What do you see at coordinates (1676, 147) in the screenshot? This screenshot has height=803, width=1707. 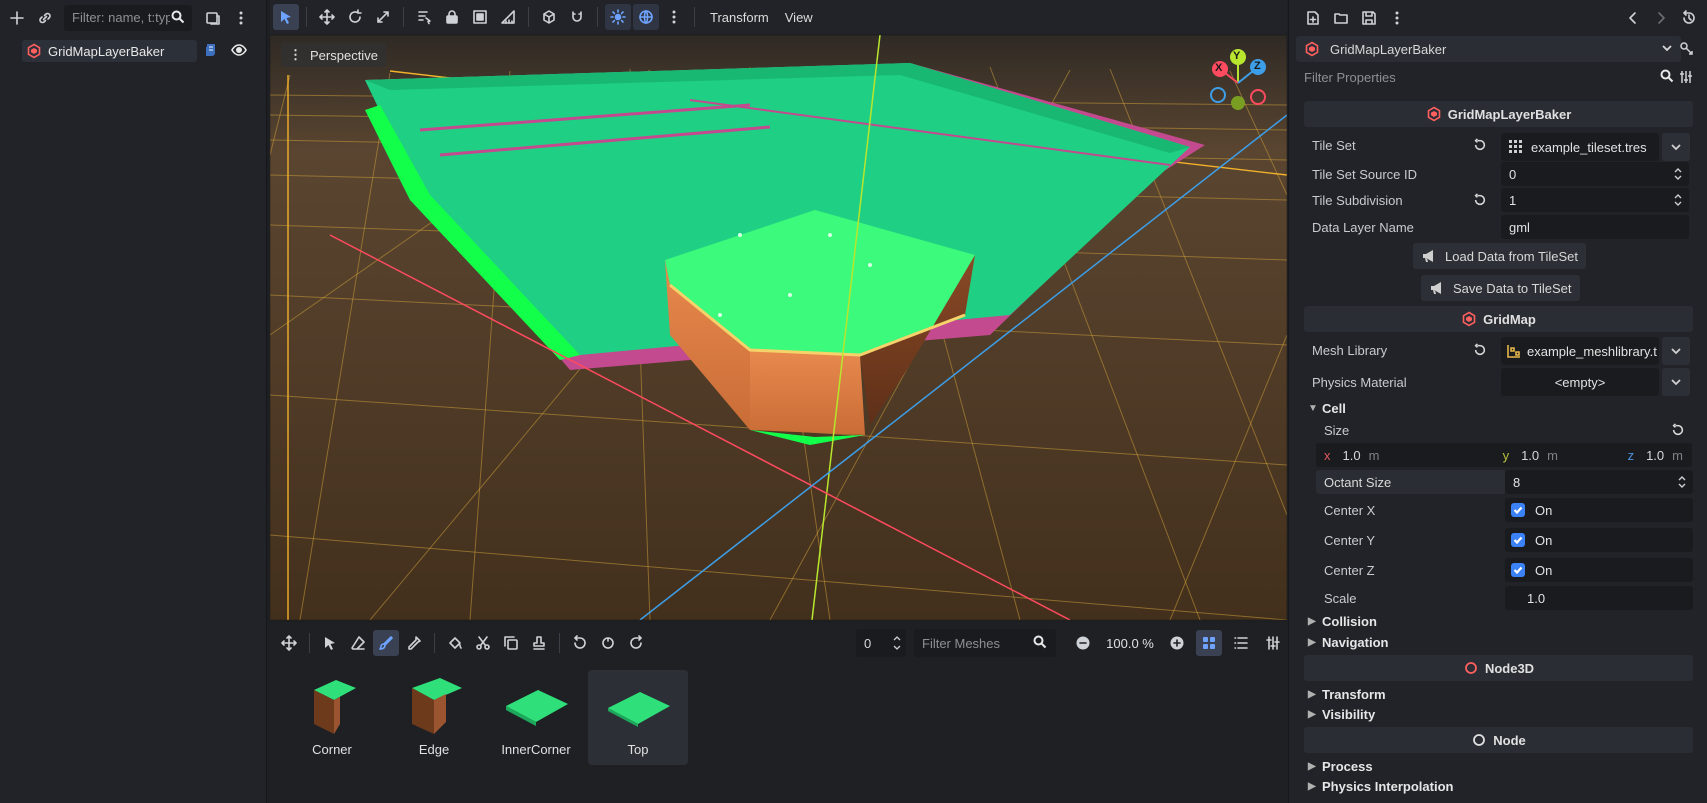 I see `tile-set-dropdown` at bounding box center [1676, 147].